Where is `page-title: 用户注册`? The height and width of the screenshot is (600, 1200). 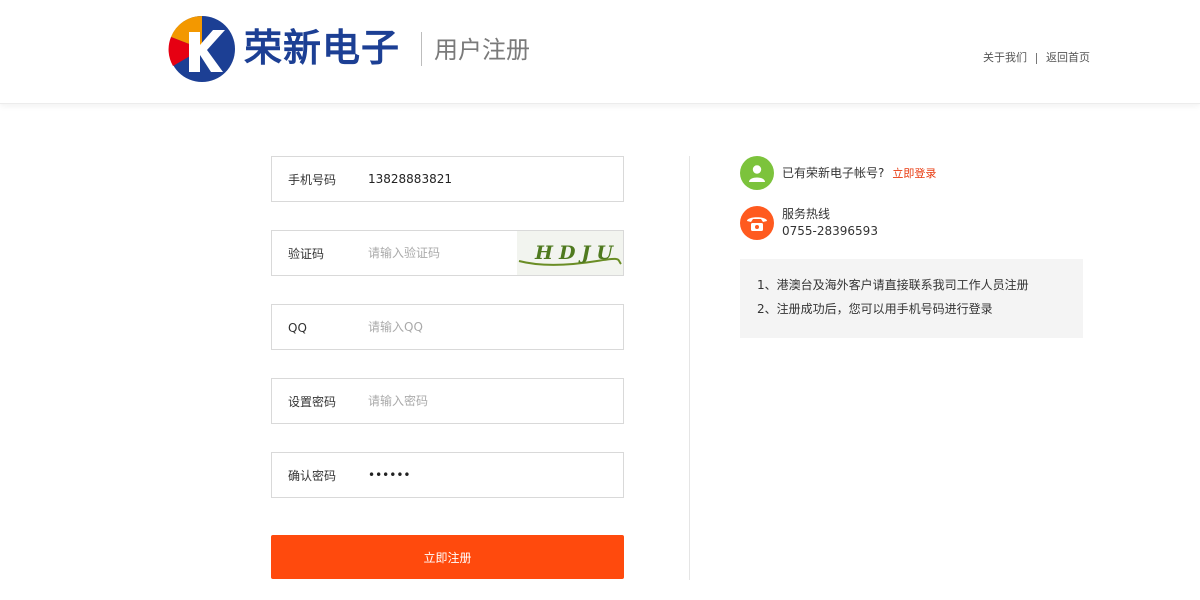
page-title: 用户注册 is located at coordinates (482, 50).